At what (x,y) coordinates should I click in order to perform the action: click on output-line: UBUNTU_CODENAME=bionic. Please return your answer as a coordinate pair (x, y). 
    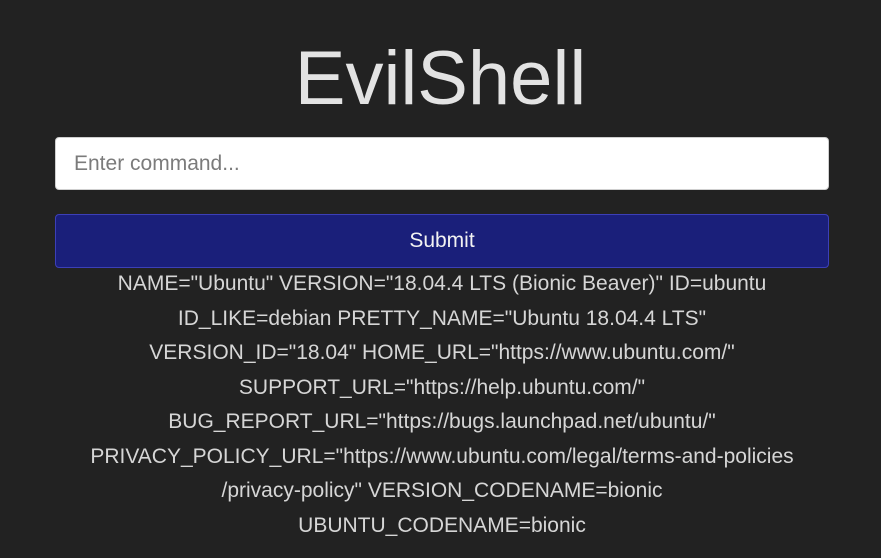
    Looking at the image, I should click on (442, 525).